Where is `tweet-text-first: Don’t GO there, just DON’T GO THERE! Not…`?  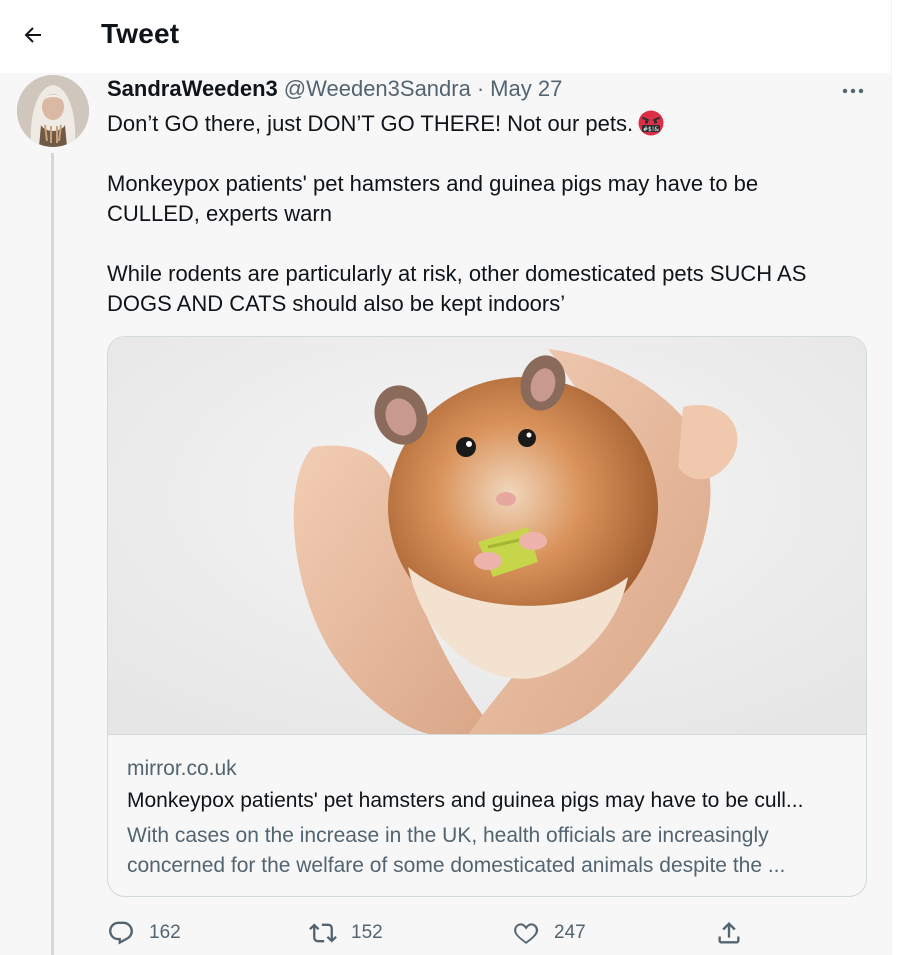 tweet-text-first: Don’t GO there, just DON’T GO THERE! Not… is located at coordinates (370, 123).